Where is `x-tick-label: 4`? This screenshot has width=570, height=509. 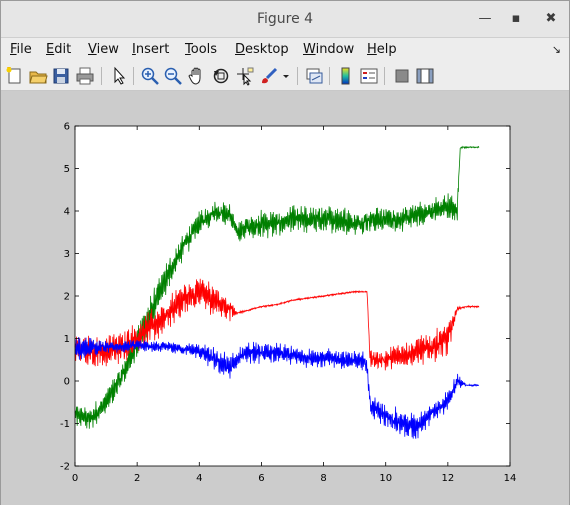 x-tick-label: 4 is located at coordinates (199, 478).